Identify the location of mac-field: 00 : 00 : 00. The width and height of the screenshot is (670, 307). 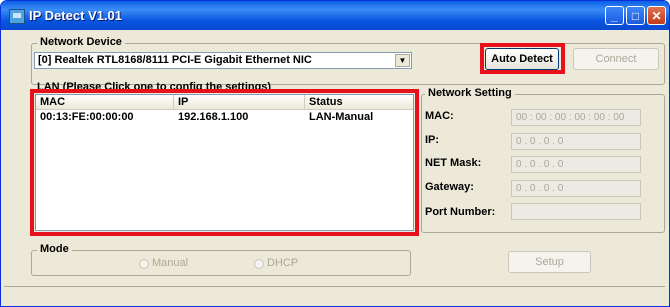
(576, 117).